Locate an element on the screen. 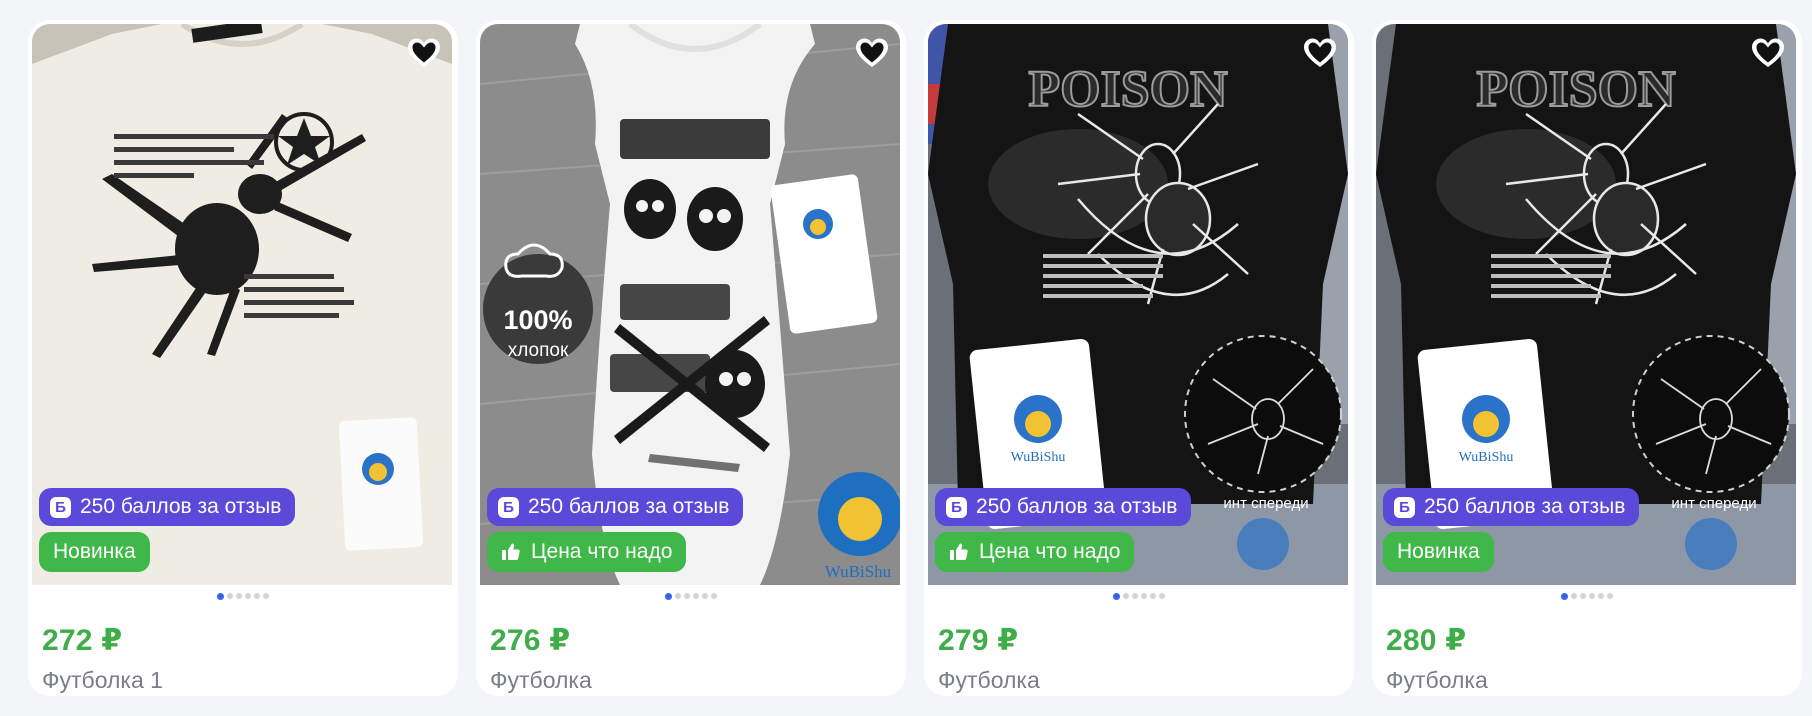 The height and width of the screenshot is (716, 1812). product-title: Футболка 1 is located at coordinates (102, 680).